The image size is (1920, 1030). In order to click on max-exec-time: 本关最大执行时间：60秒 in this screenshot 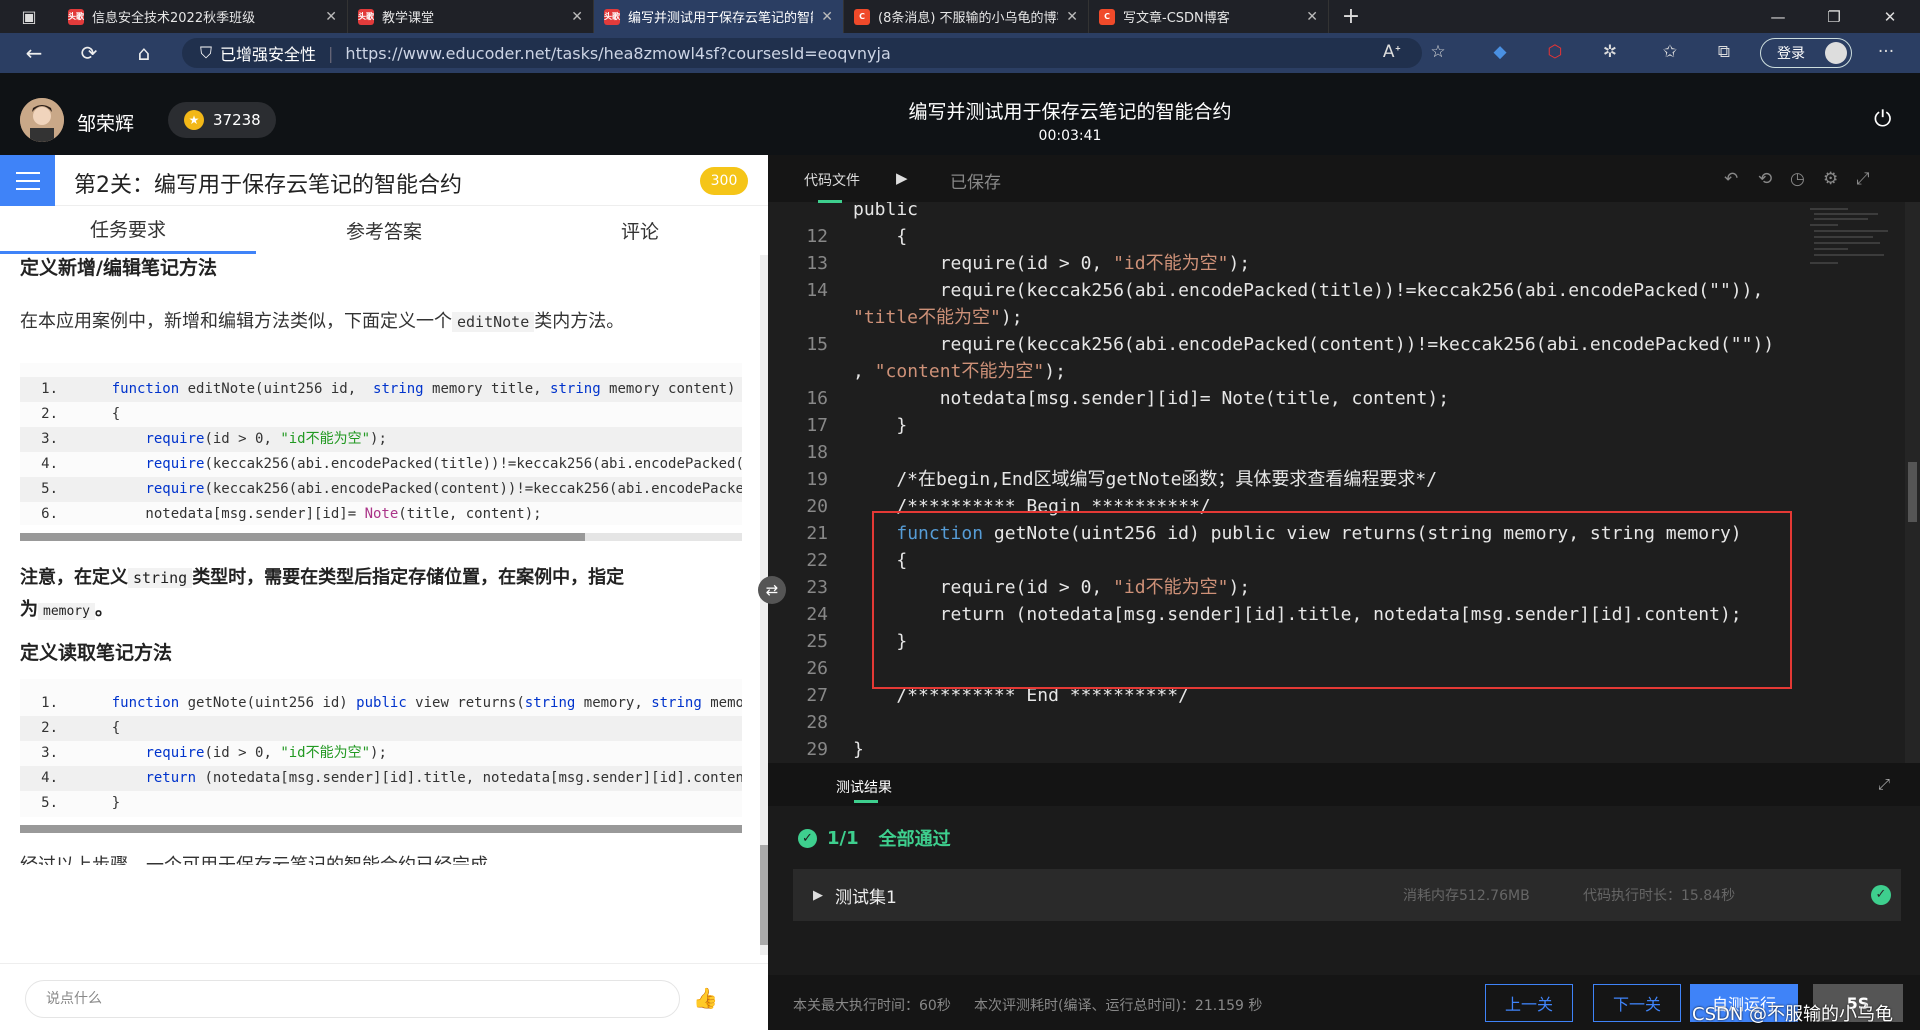, I will do `click(872, 1006)`.